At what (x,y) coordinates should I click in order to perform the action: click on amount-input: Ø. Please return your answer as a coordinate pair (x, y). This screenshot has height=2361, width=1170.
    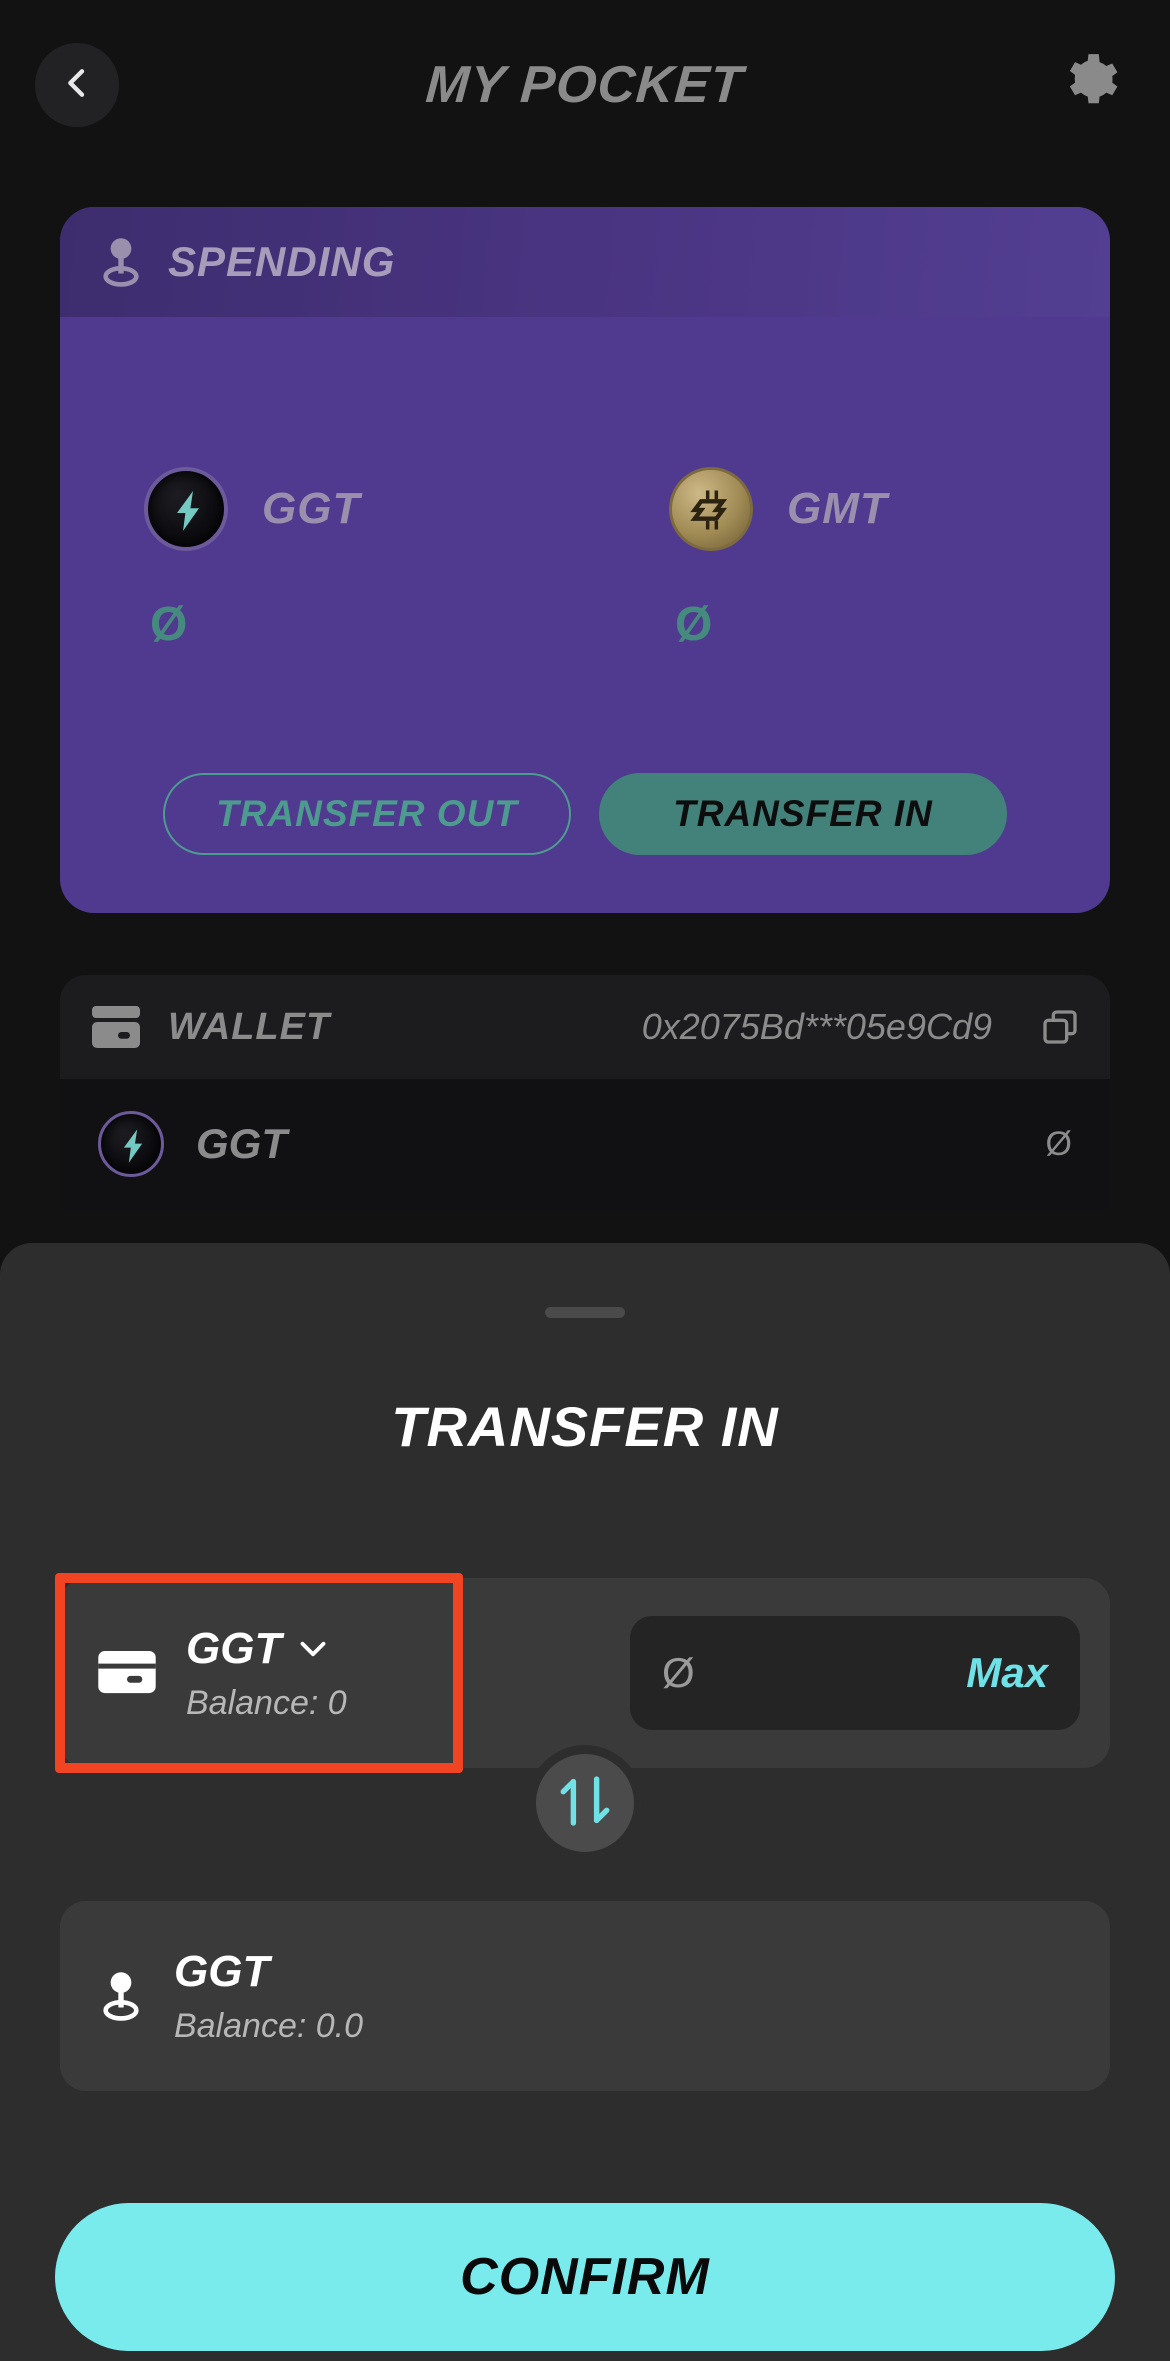
    Looking at the image, I should click on (678, 1673).